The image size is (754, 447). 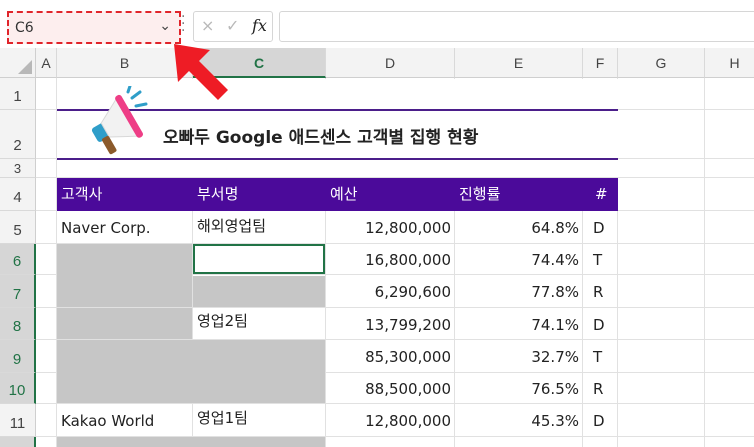 What do you see at coordinates (321, 138) in the screenshot?
I see `page-title: 오빠두 Google 애드센스 고객별 집행 현황` at bounding box center [321, 138].